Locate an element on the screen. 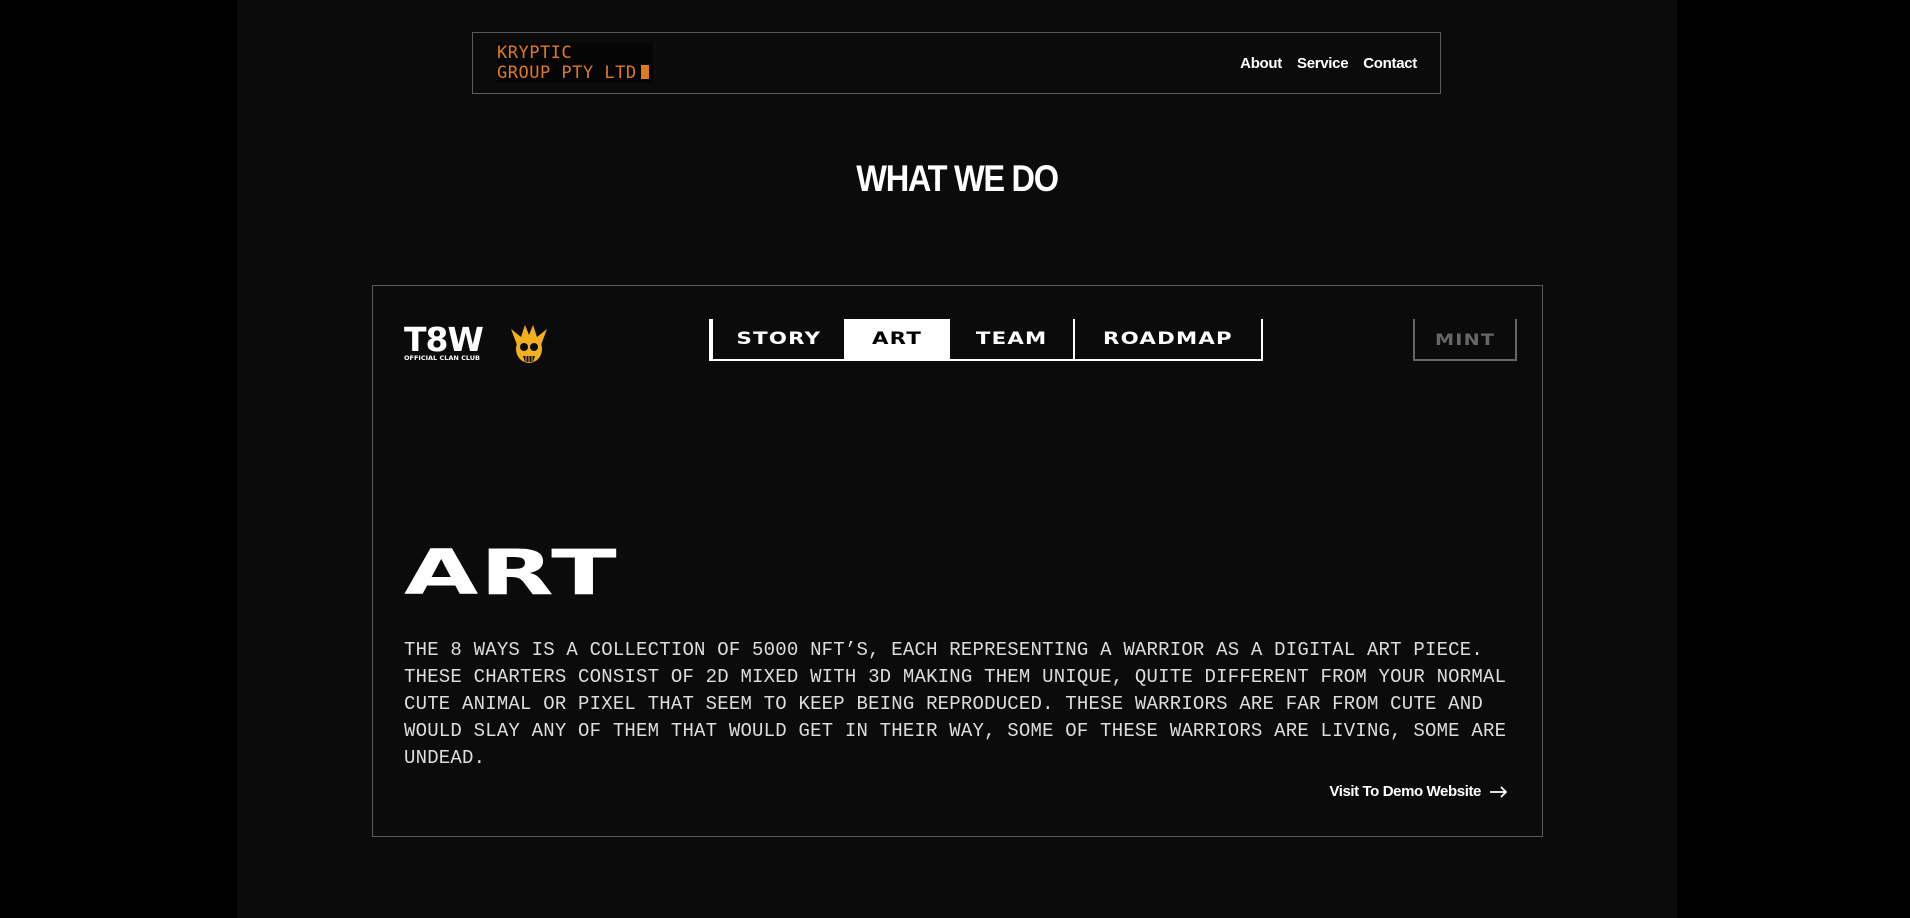 Image resolution: width=1910 pixels, height=918 pixels. brand-logo: KRYPTIC GROUP PTY LTD is located at coordinates (575, 63).